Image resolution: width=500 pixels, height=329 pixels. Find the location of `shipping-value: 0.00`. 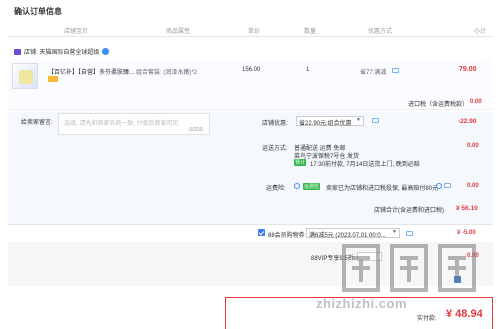

shipping-value: 0.00 is located at coordinates (473, 146).